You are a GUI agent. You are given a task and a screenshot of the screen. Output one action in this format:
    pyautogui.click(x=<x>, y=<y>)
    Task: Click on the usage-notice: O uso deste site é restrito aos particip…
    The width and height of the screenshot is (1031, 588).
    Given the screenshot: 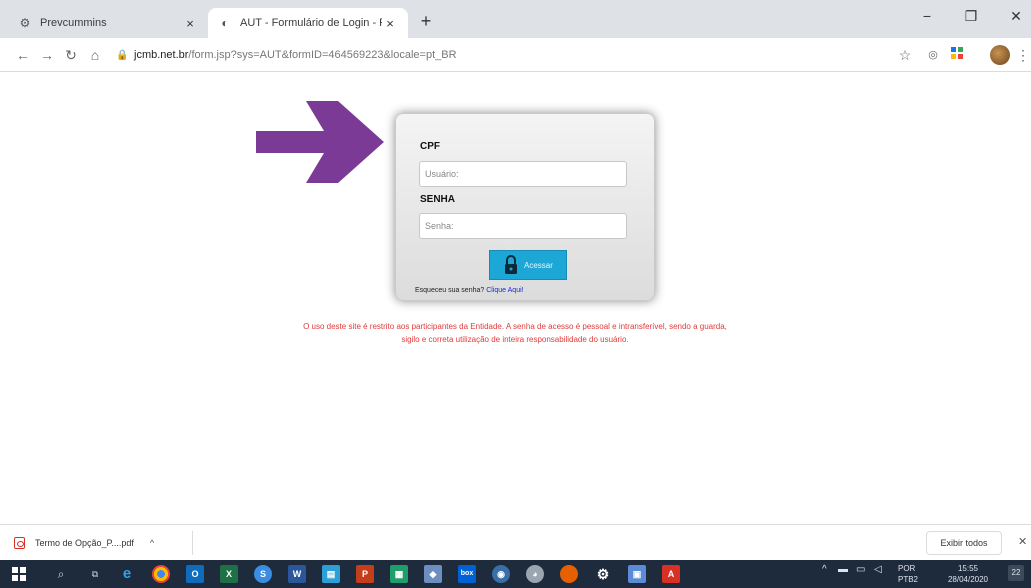 What is the action you would take?
    pyautogui.click(x=515, y=333)
    